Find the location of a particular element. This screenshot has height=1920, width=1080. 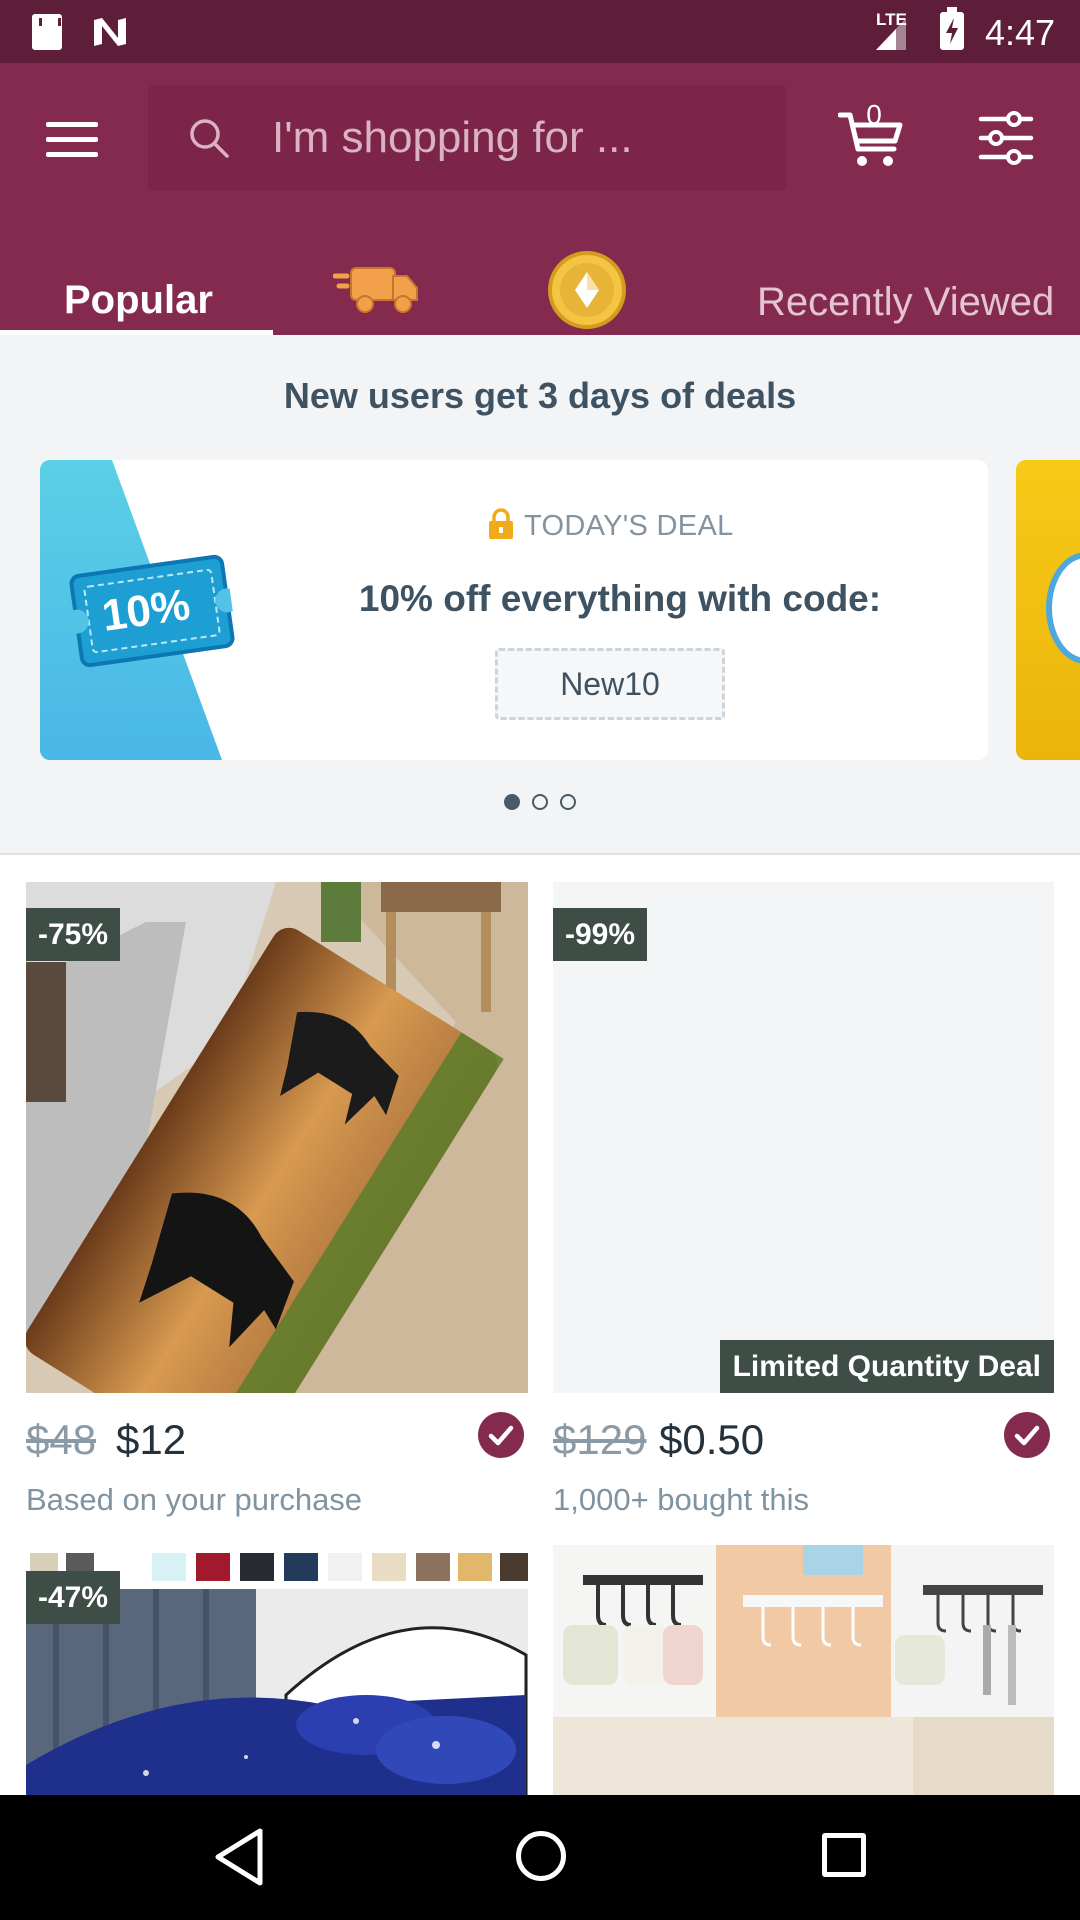

discount-badge: -99% is located at coordinates (600, 934).